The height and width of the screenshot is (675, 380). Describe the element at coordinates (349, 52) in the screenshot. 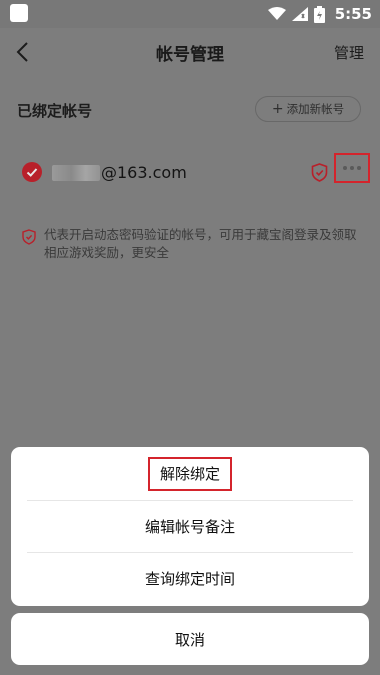

I see `manage-button: 管理` at that location.